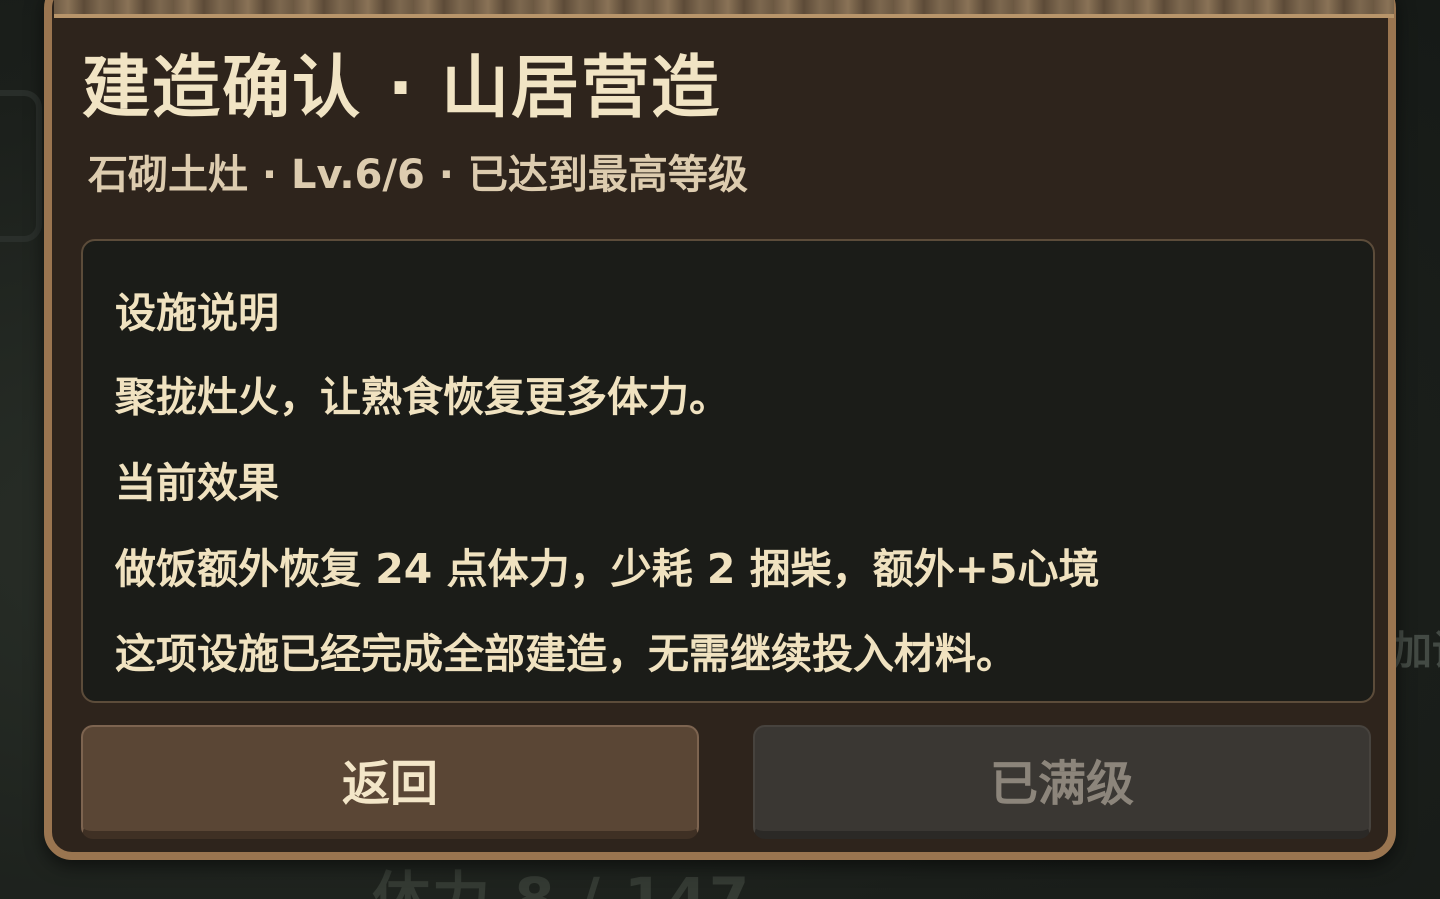  Describe the element at coordinates (21, 166) in the screenshot. I see `background-frame` at that location.